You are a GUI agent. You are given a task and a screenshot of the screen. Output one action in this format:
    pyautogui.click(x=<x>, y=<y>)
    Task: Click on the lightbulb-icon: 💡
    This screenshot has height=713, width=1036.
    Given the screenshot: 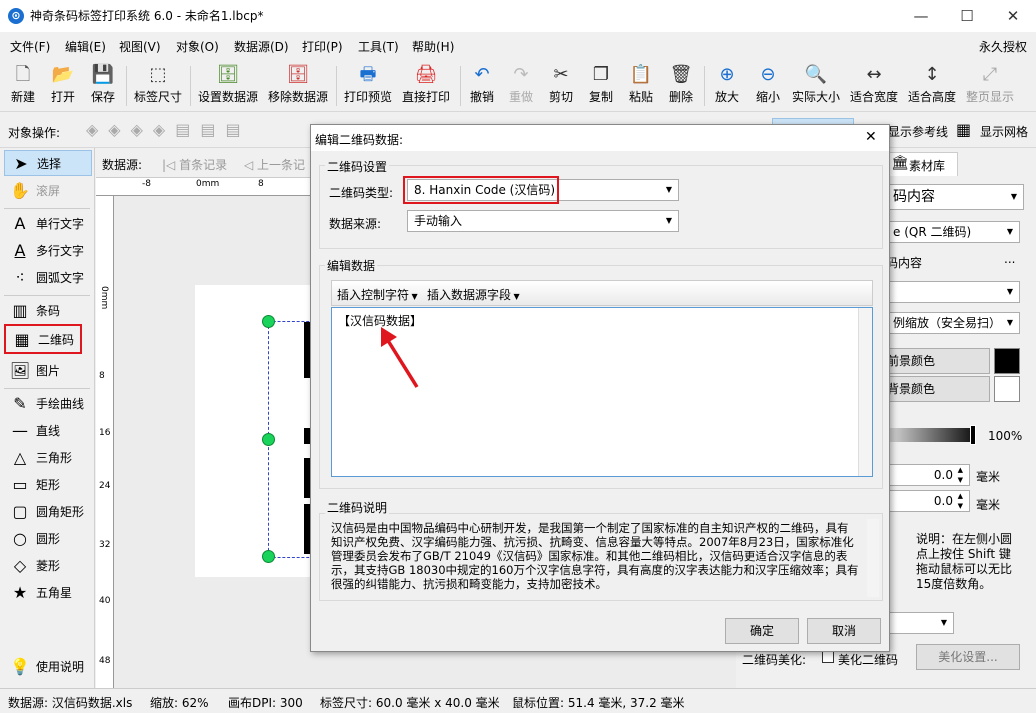 What is the action you would take?
    pyautogui.click(x=20, y=666)
    